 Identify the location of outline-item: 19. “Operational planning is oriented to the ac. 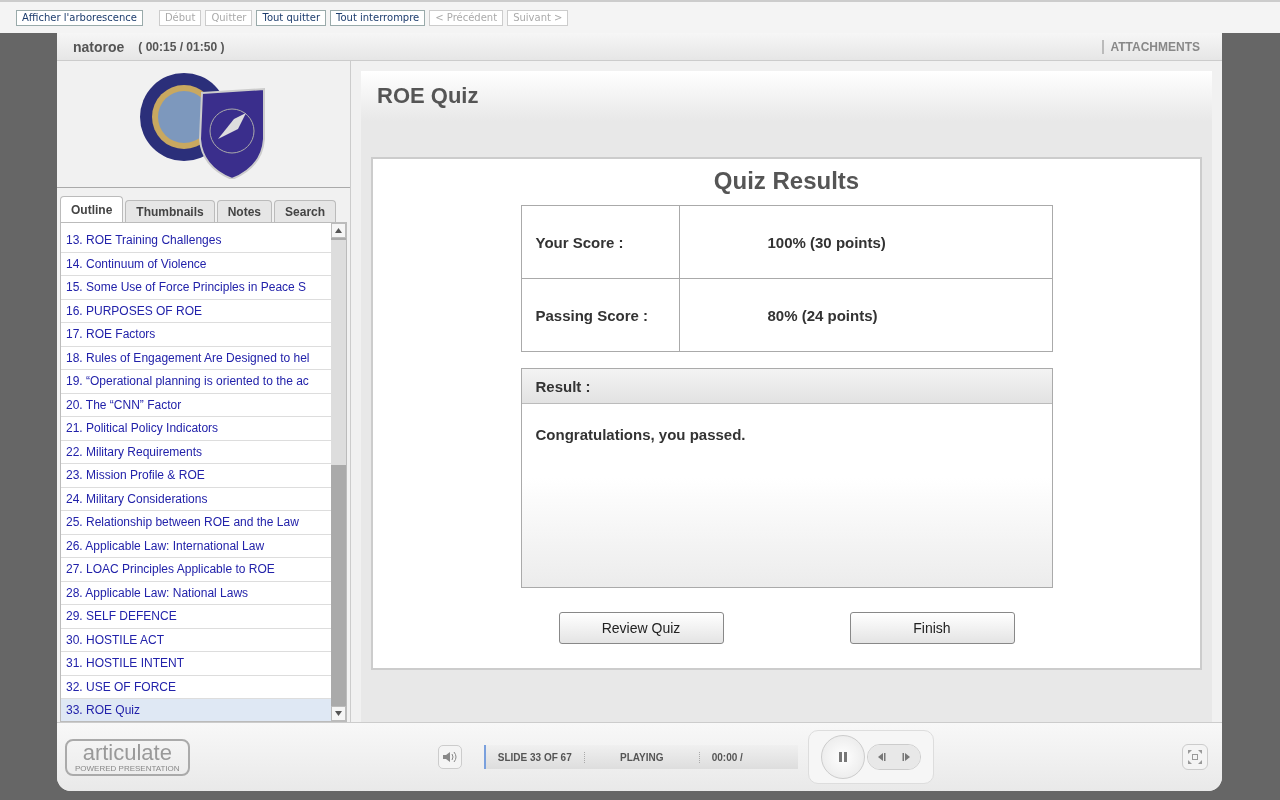
(196, 382).